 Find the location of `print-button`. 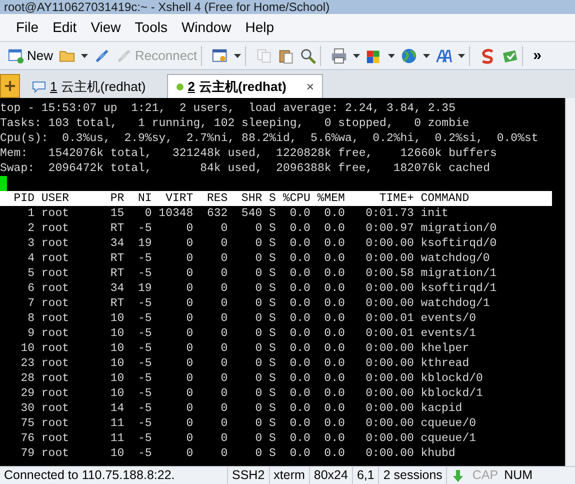

print-button is located at coordinates (345, 56).